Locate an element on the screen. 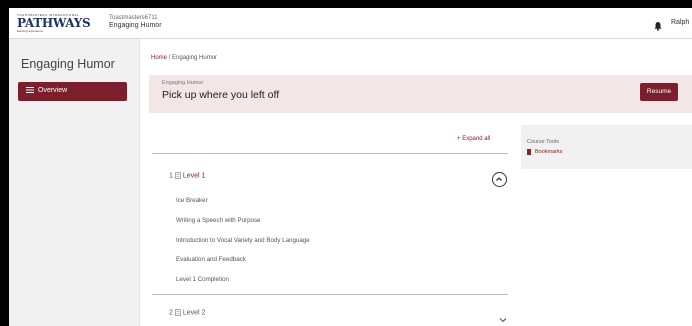 This screenshot has height=326, width=692. course-tools-title: Course Tools is located at coordinates (543, 142).